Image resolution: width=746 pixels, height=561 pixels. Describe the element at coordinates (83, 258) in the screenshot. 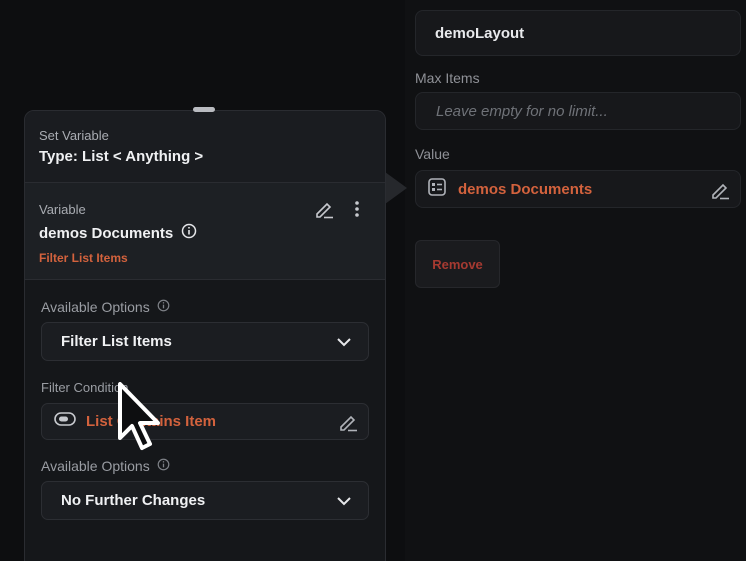

I see `variable-subtitle: Filter List Items` at that location.